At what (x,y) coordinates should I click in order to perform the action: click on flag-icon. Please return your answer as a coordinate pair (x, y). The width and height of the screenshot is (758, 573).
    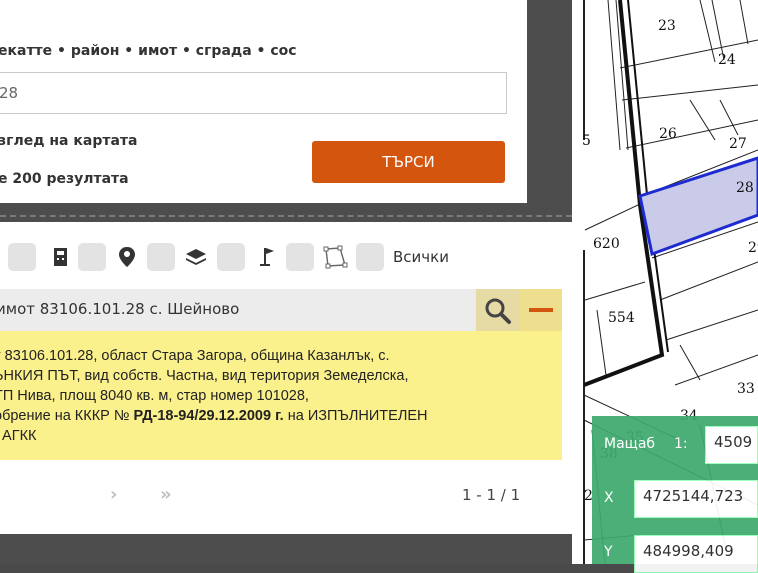
    Looking at the image, I should click on (268, 257).